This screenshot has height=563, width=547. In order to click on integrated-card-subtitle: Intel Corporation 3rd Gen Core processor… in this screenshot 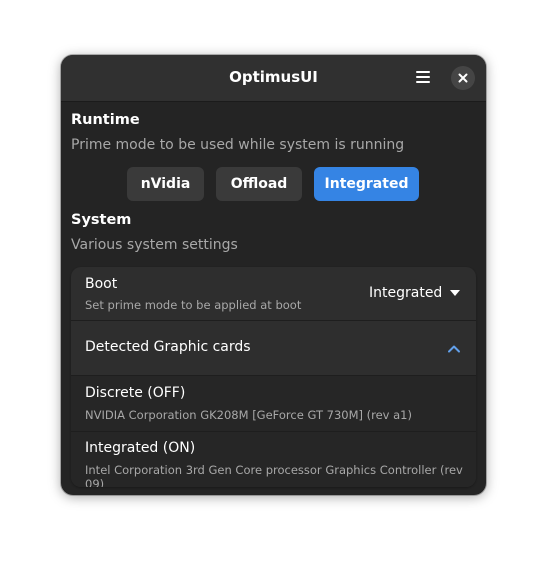, I will do `click(274, 475)`.